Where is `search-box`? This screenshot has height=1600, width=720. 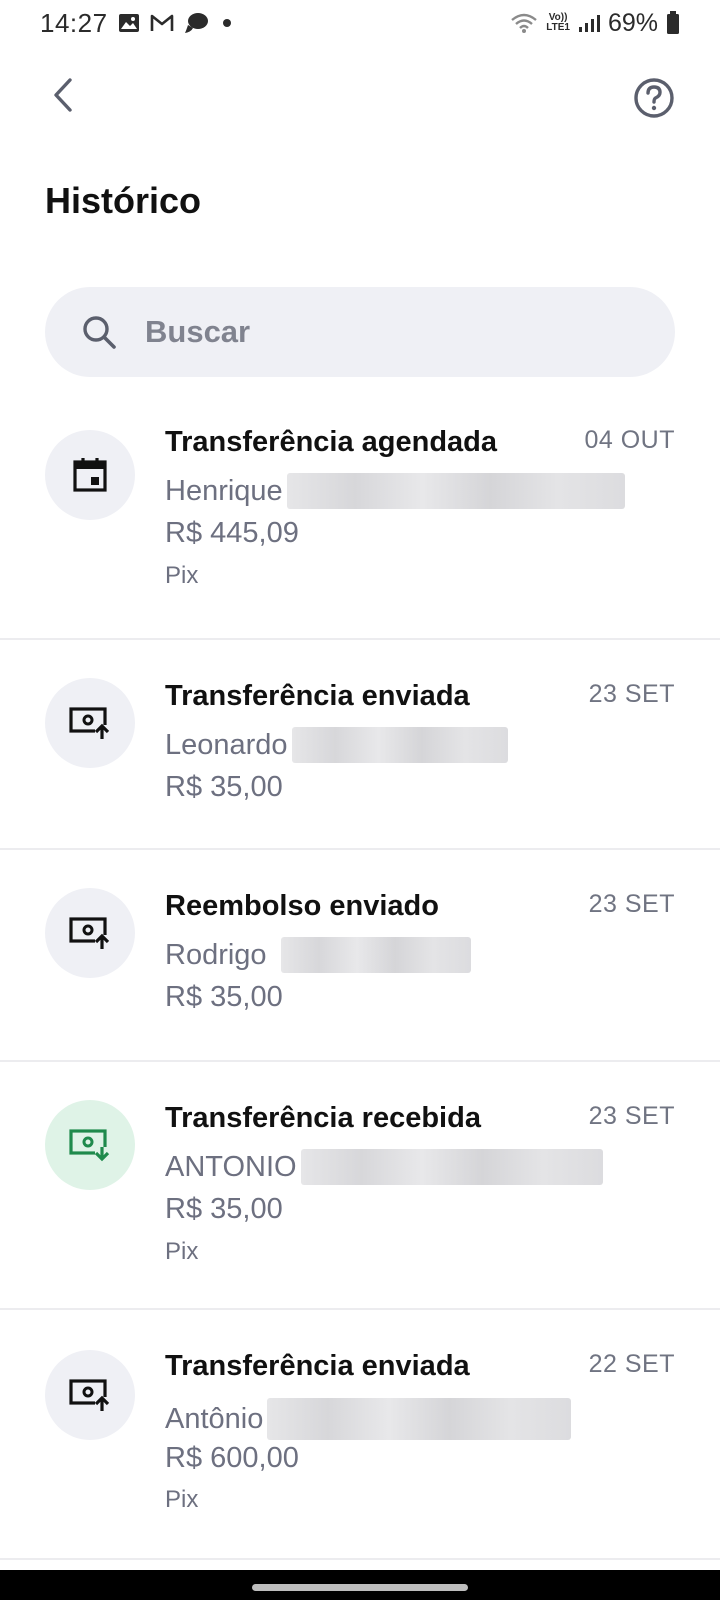
search-box is located at coordinates (360, 332).